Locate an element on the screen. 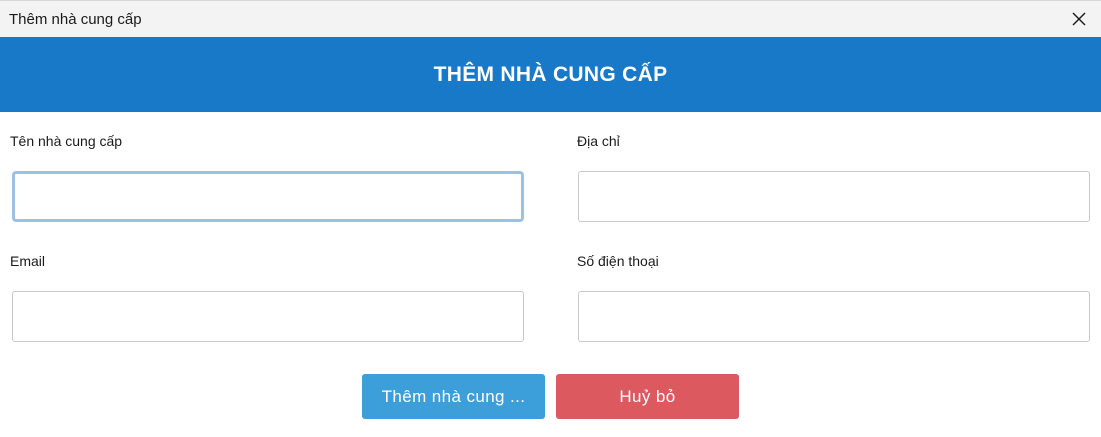 The image size is (1101, 437). supplier-name-input is located at coordinates (268, 196).